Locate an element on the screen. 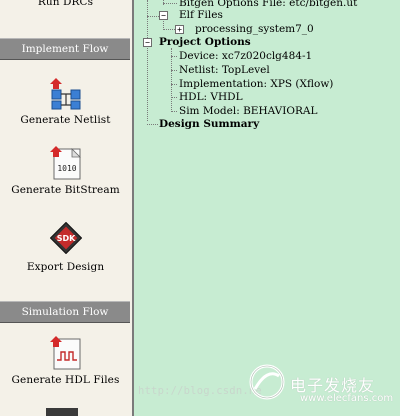 This screenshot has height=416, width=400. generate-bitstream-button: 1010 Generate BitStream is located at coordinates (65, 171).